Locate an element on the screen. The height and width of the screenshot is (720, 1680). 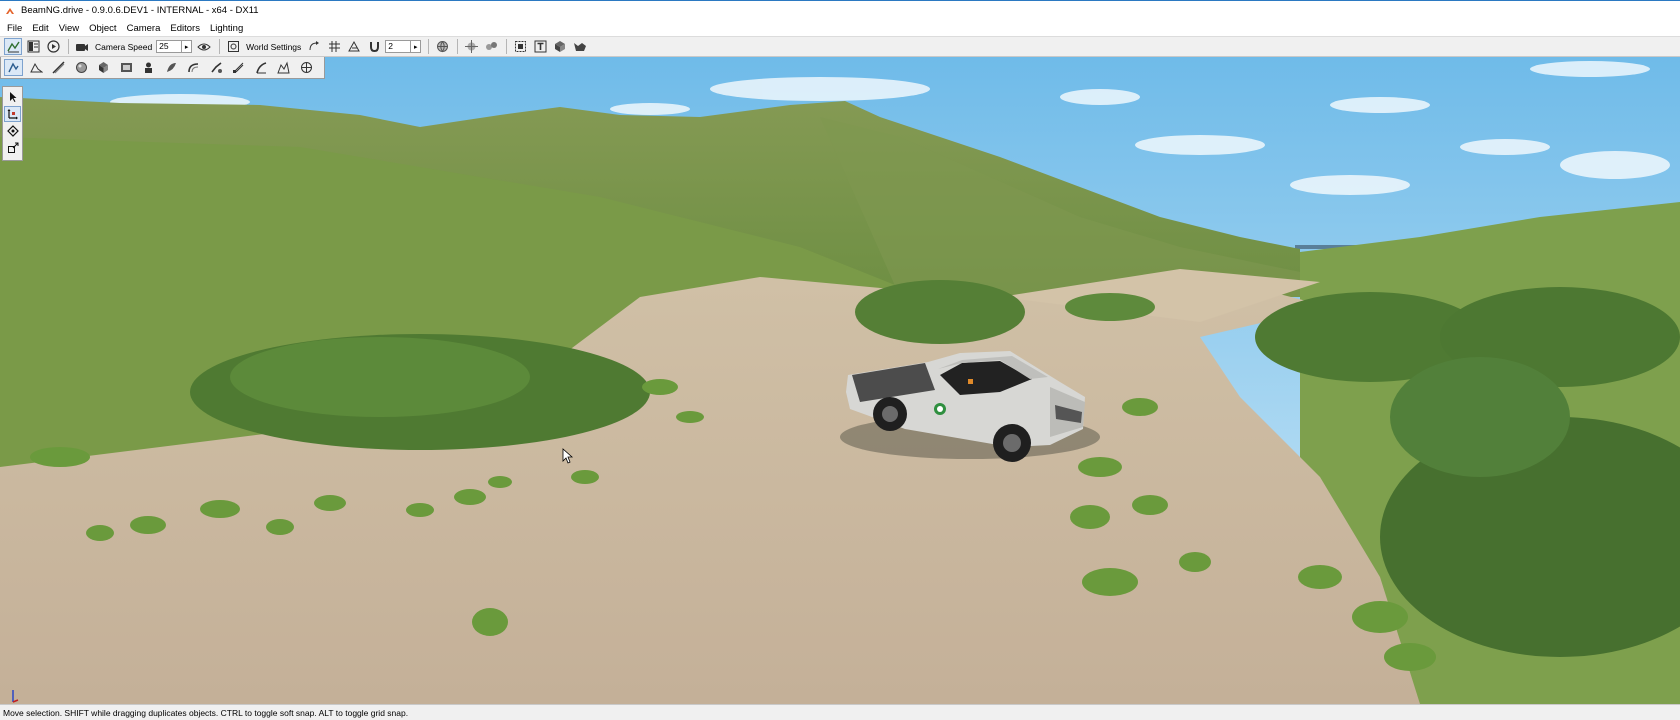
objects-button is located at coordinates (560, 46).